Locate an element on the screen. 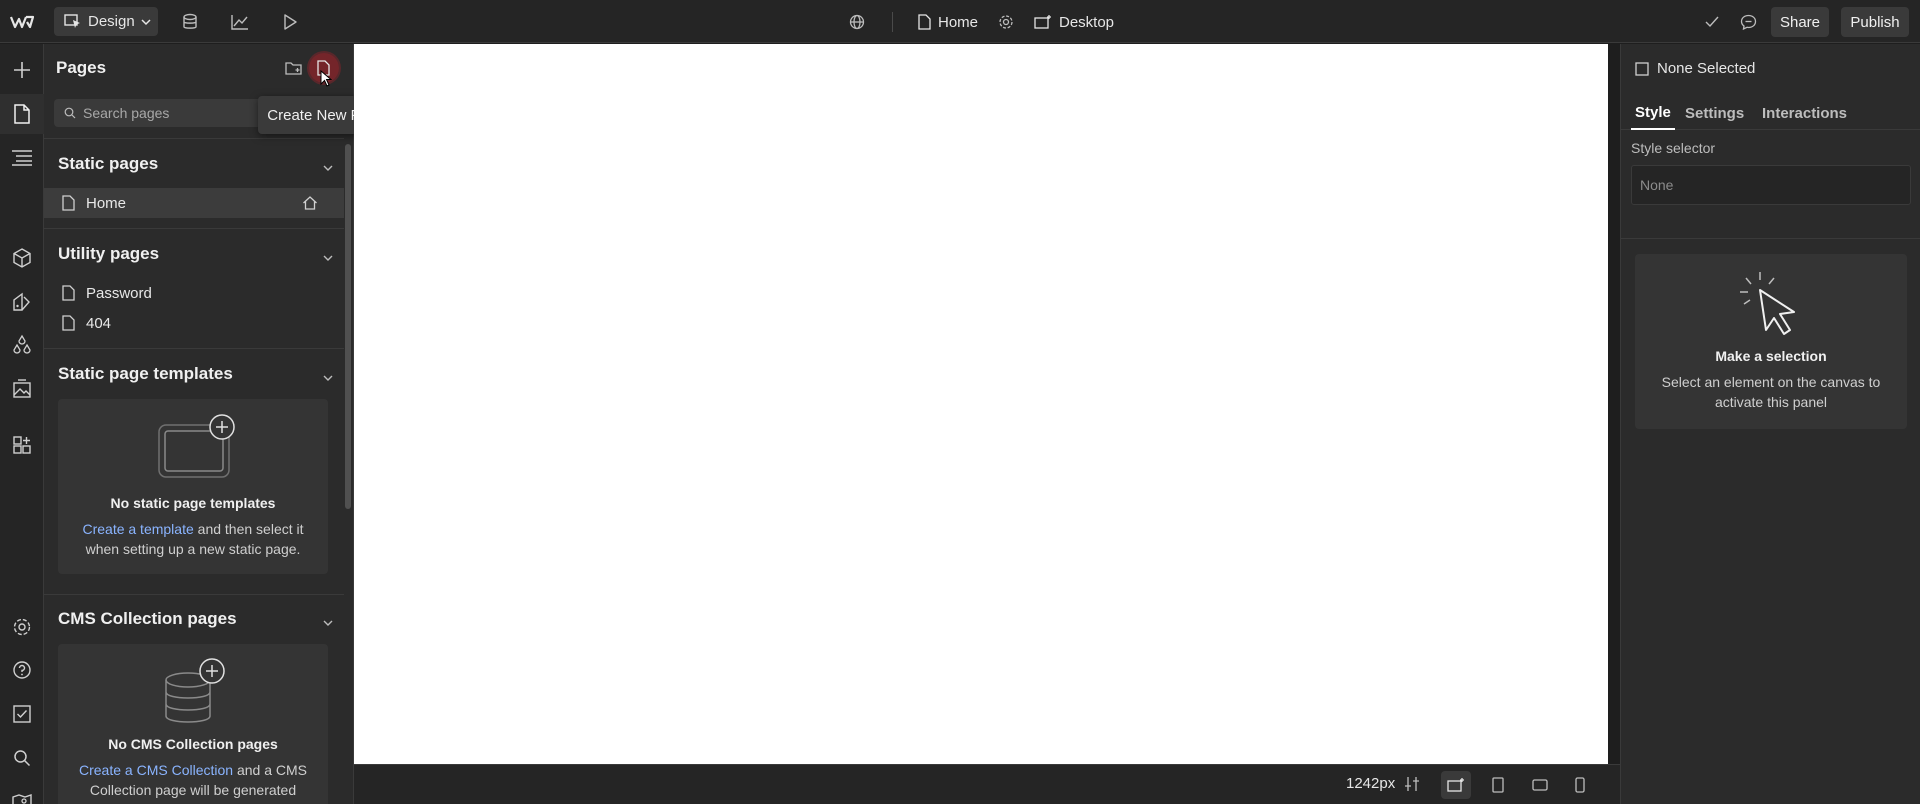 The image size is (1920, 804). static-pages-heading: Static pages is located at coordinates (108, 164).